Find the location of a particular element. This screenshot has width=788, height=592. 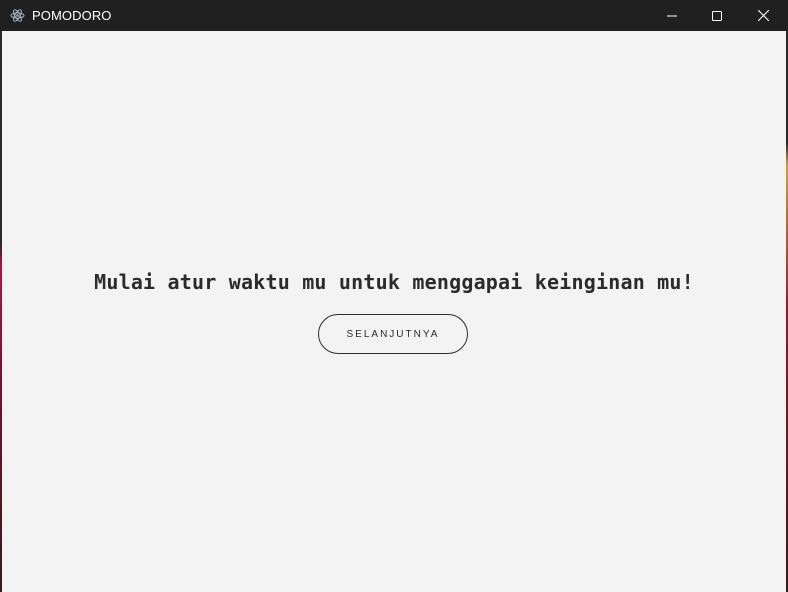

close-icon is located at coordinates (763, 15).